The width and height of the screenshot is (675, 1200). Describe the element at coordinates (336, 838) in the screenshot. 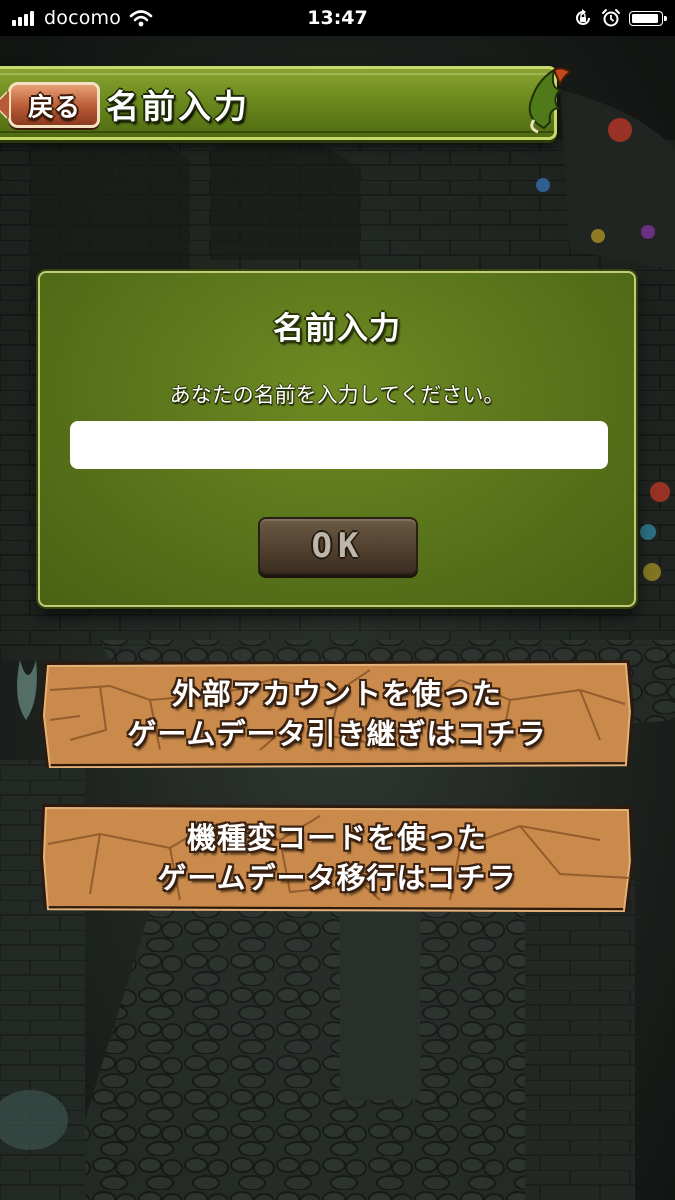

I see `button-line-1: 機種変コードを使った` at that location.